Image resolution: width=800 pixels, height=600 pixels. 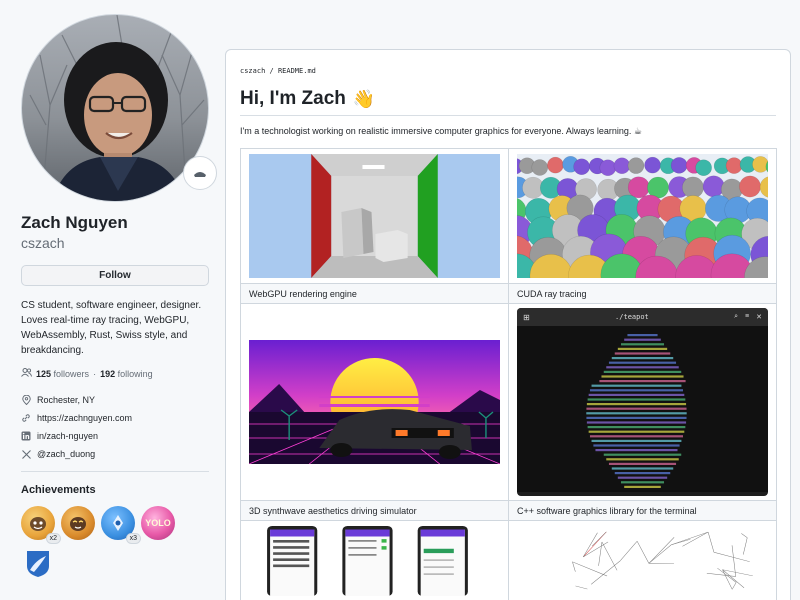 I want to click on achievements-title: Achievements, so click(x=58, y=490).